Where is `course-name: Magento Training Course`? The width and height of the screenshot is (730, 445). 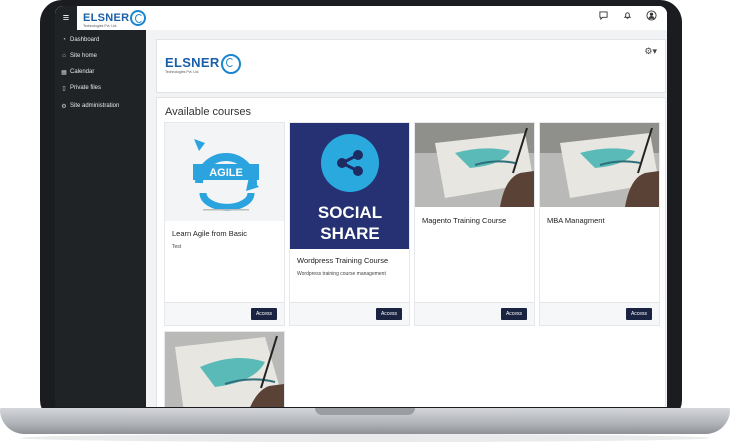 course-name: Magento Training Course is located at coordinates (464, 220).